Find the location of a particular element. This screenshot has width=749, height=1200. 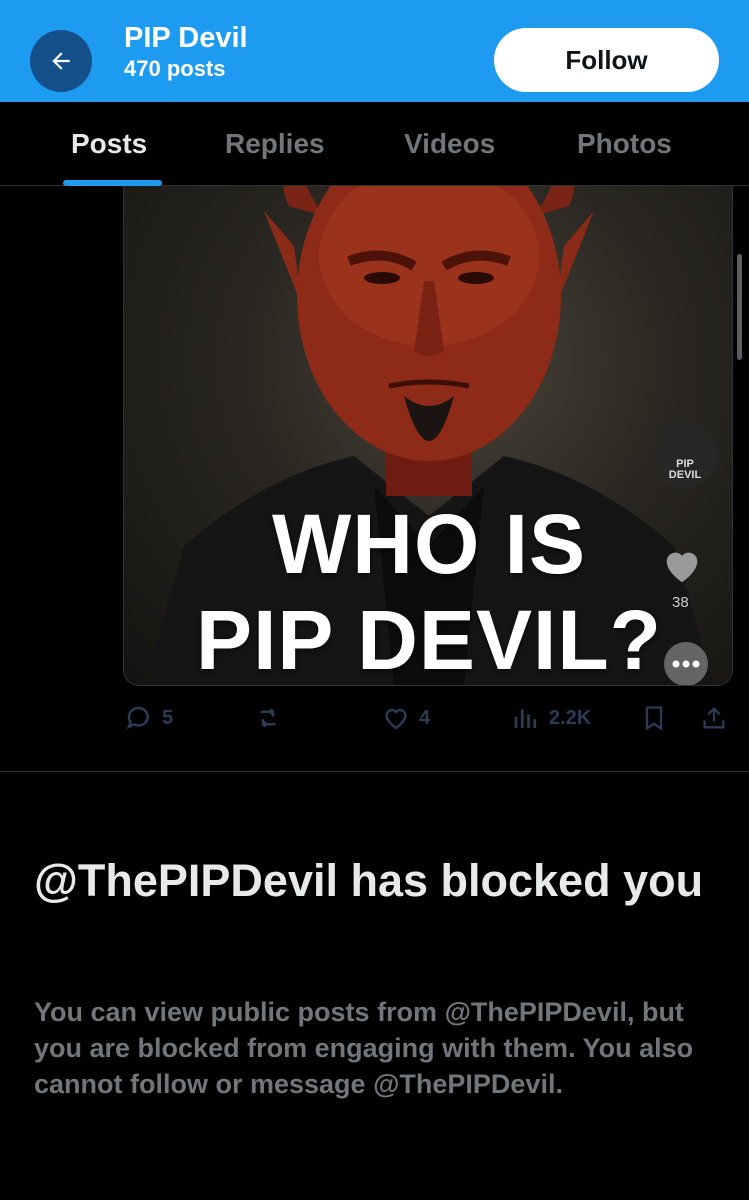

views-chart-icon is located at coordinates (525, 718).